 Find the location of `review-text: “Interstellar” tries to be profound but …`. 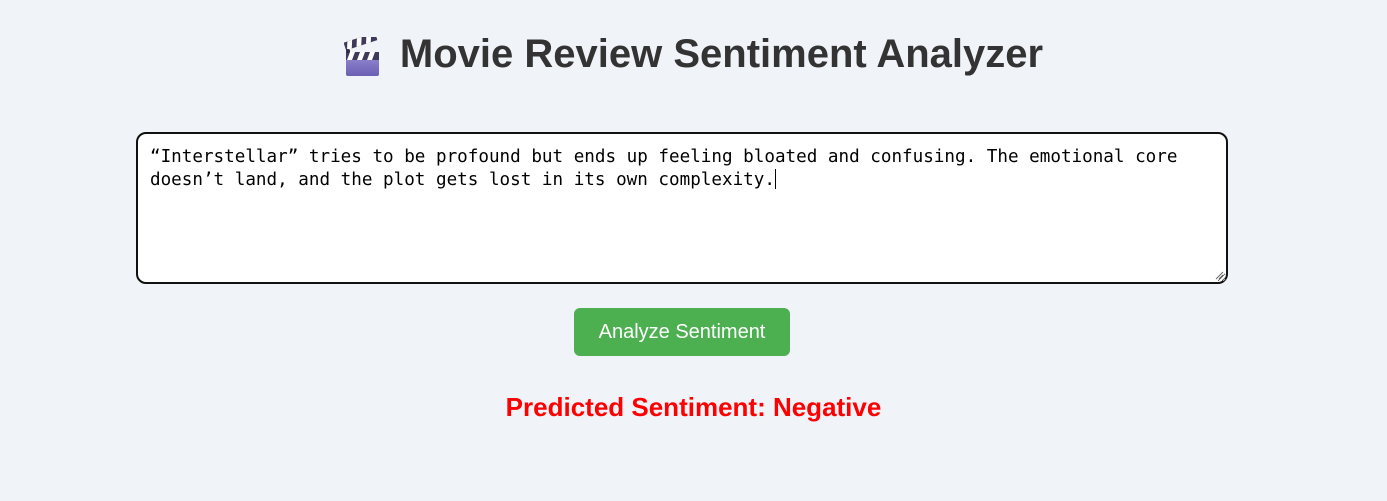

review-text: “Interstellar” tries to be profound but … is located at coordinates (664, 168).